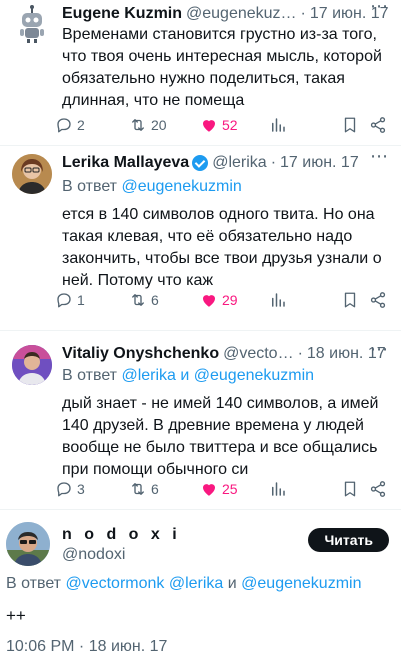 Image resolution: width=401 pixels, height=663 pixels. Describe the element at coordinates (219, 300) in the screenshot. I see `like-button: 29` at that location.